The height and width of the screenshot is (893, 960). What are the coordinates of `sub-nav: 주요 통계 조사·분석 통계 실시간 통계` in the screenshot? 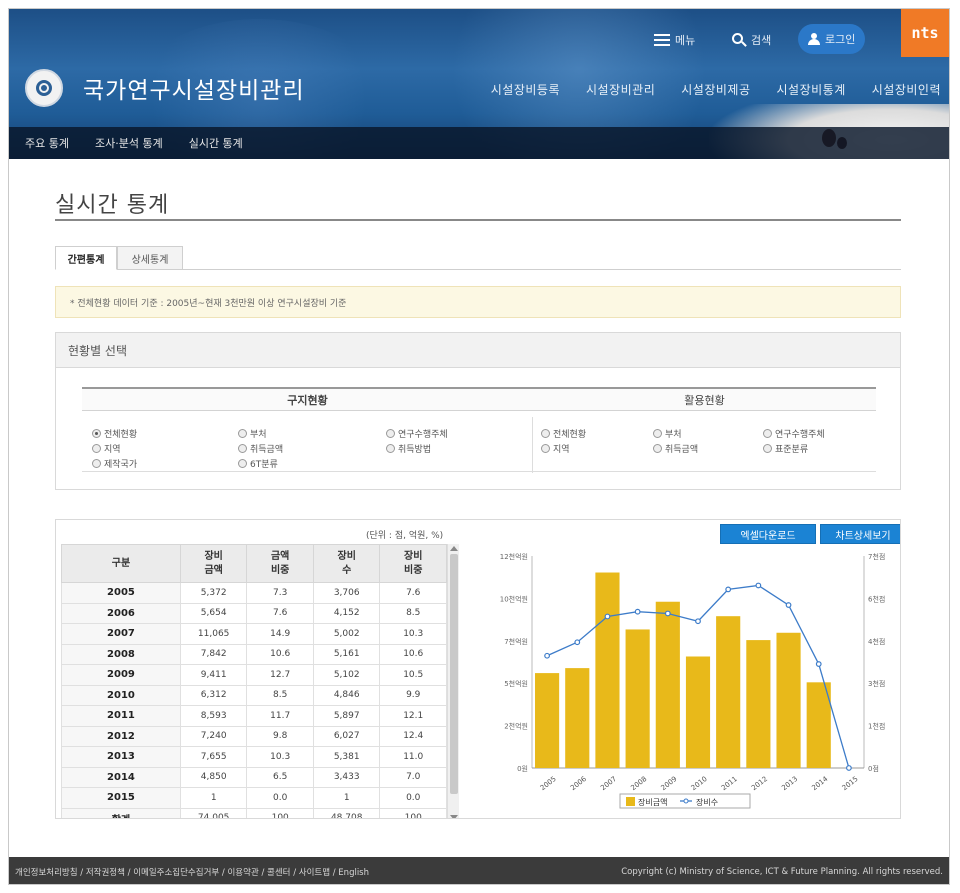 It's located at (479, 143).